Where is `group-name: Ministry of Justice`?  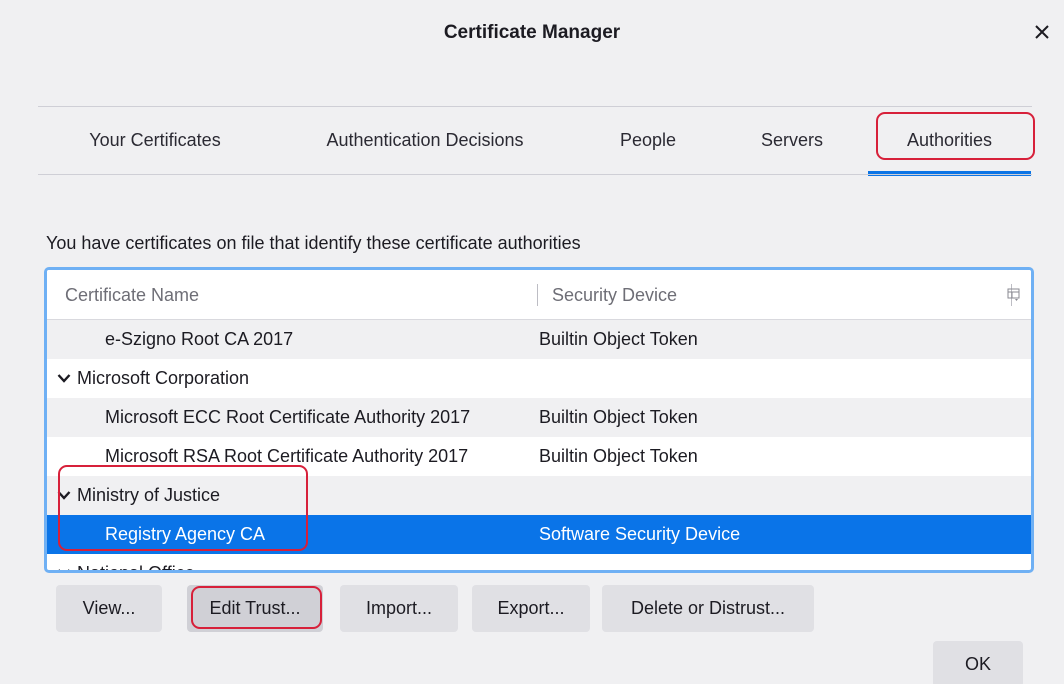 group-name: Ministry of Justice is located at coordinates (149, 495).